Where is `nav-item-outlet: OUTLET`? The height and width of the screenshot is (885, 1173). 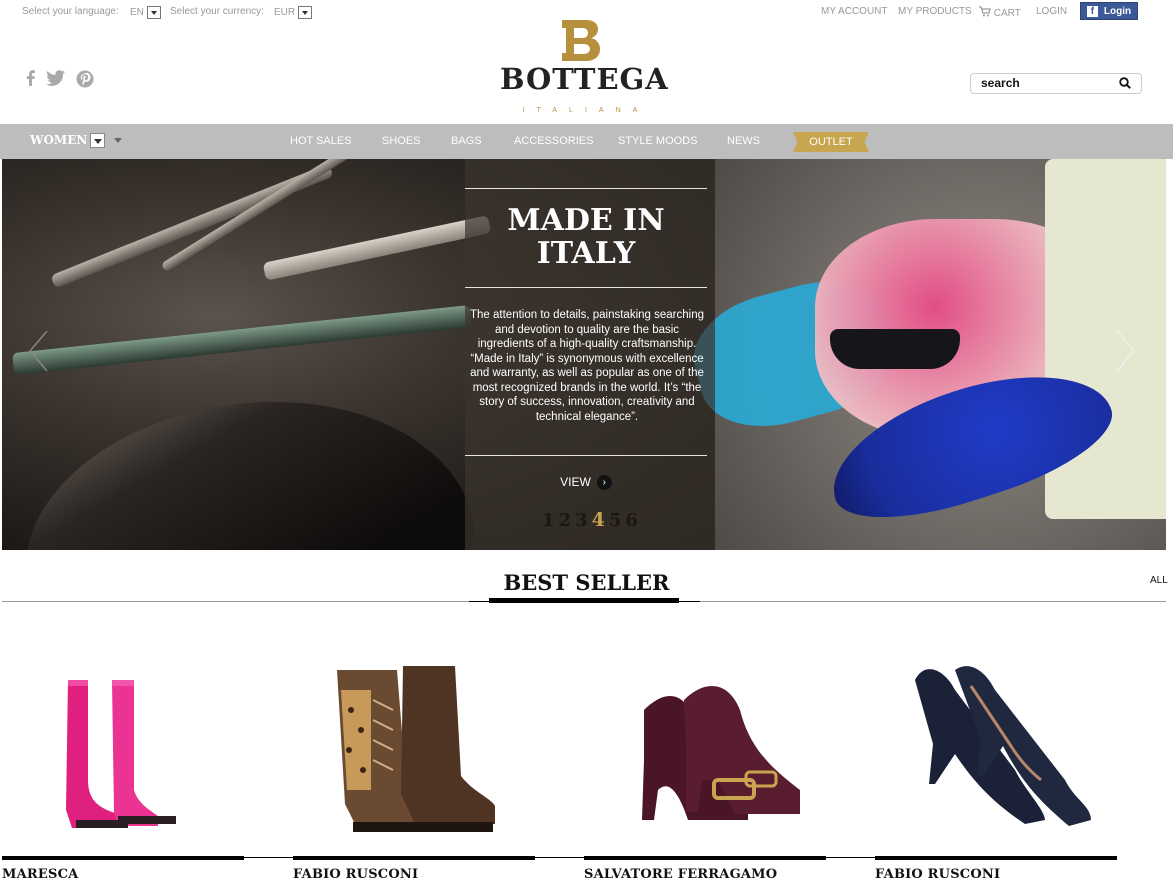 nav-item-outlet: OUTLET is located at coordinates (831, 142).